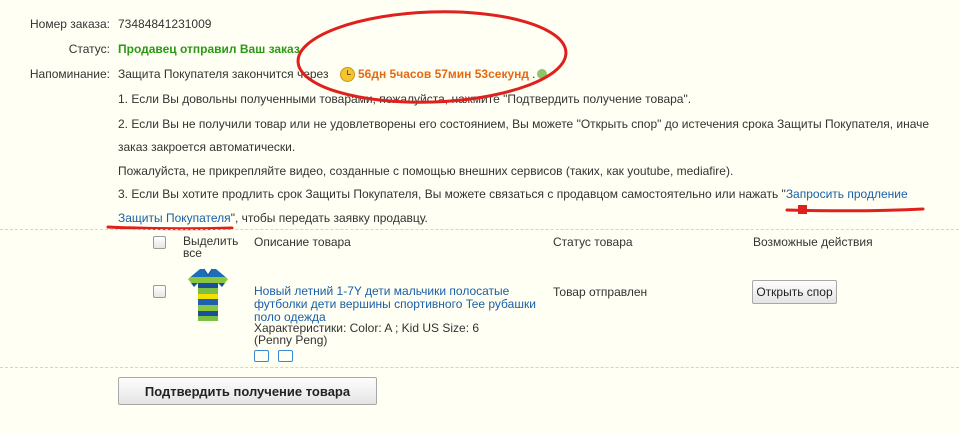 This screenshot has width=959, height=433. I want to click on product-seller: (Penny Peng), so click(291, 340).